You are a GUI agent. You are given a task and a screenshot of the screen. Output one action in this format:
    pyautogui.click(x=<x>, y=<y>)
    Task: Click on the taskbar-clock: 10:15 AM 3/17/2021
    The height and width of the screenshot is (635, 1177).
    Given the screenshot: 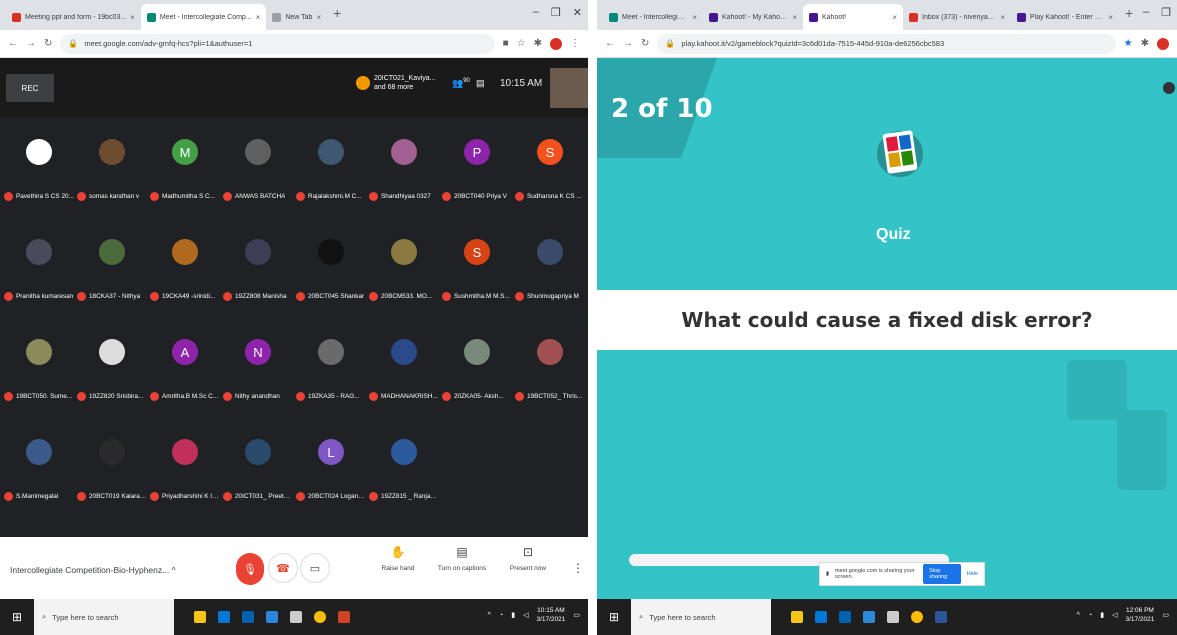 What is the action you would take?
    pyautogui.click(x=550, y=615)
    